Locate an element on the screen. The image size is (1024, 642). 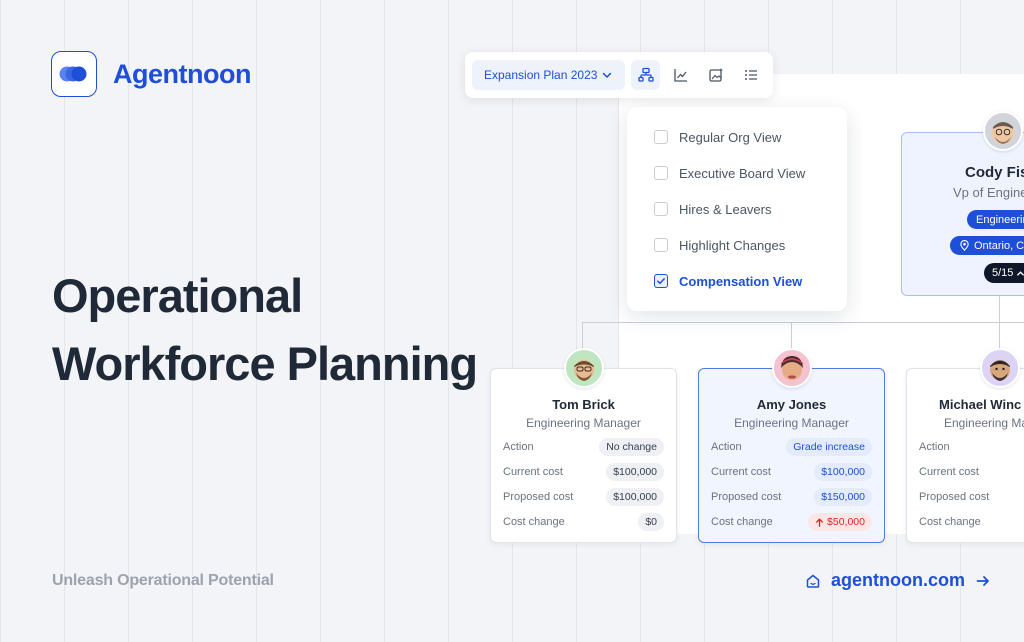
logo-icon is located at coordinates (73, 74).